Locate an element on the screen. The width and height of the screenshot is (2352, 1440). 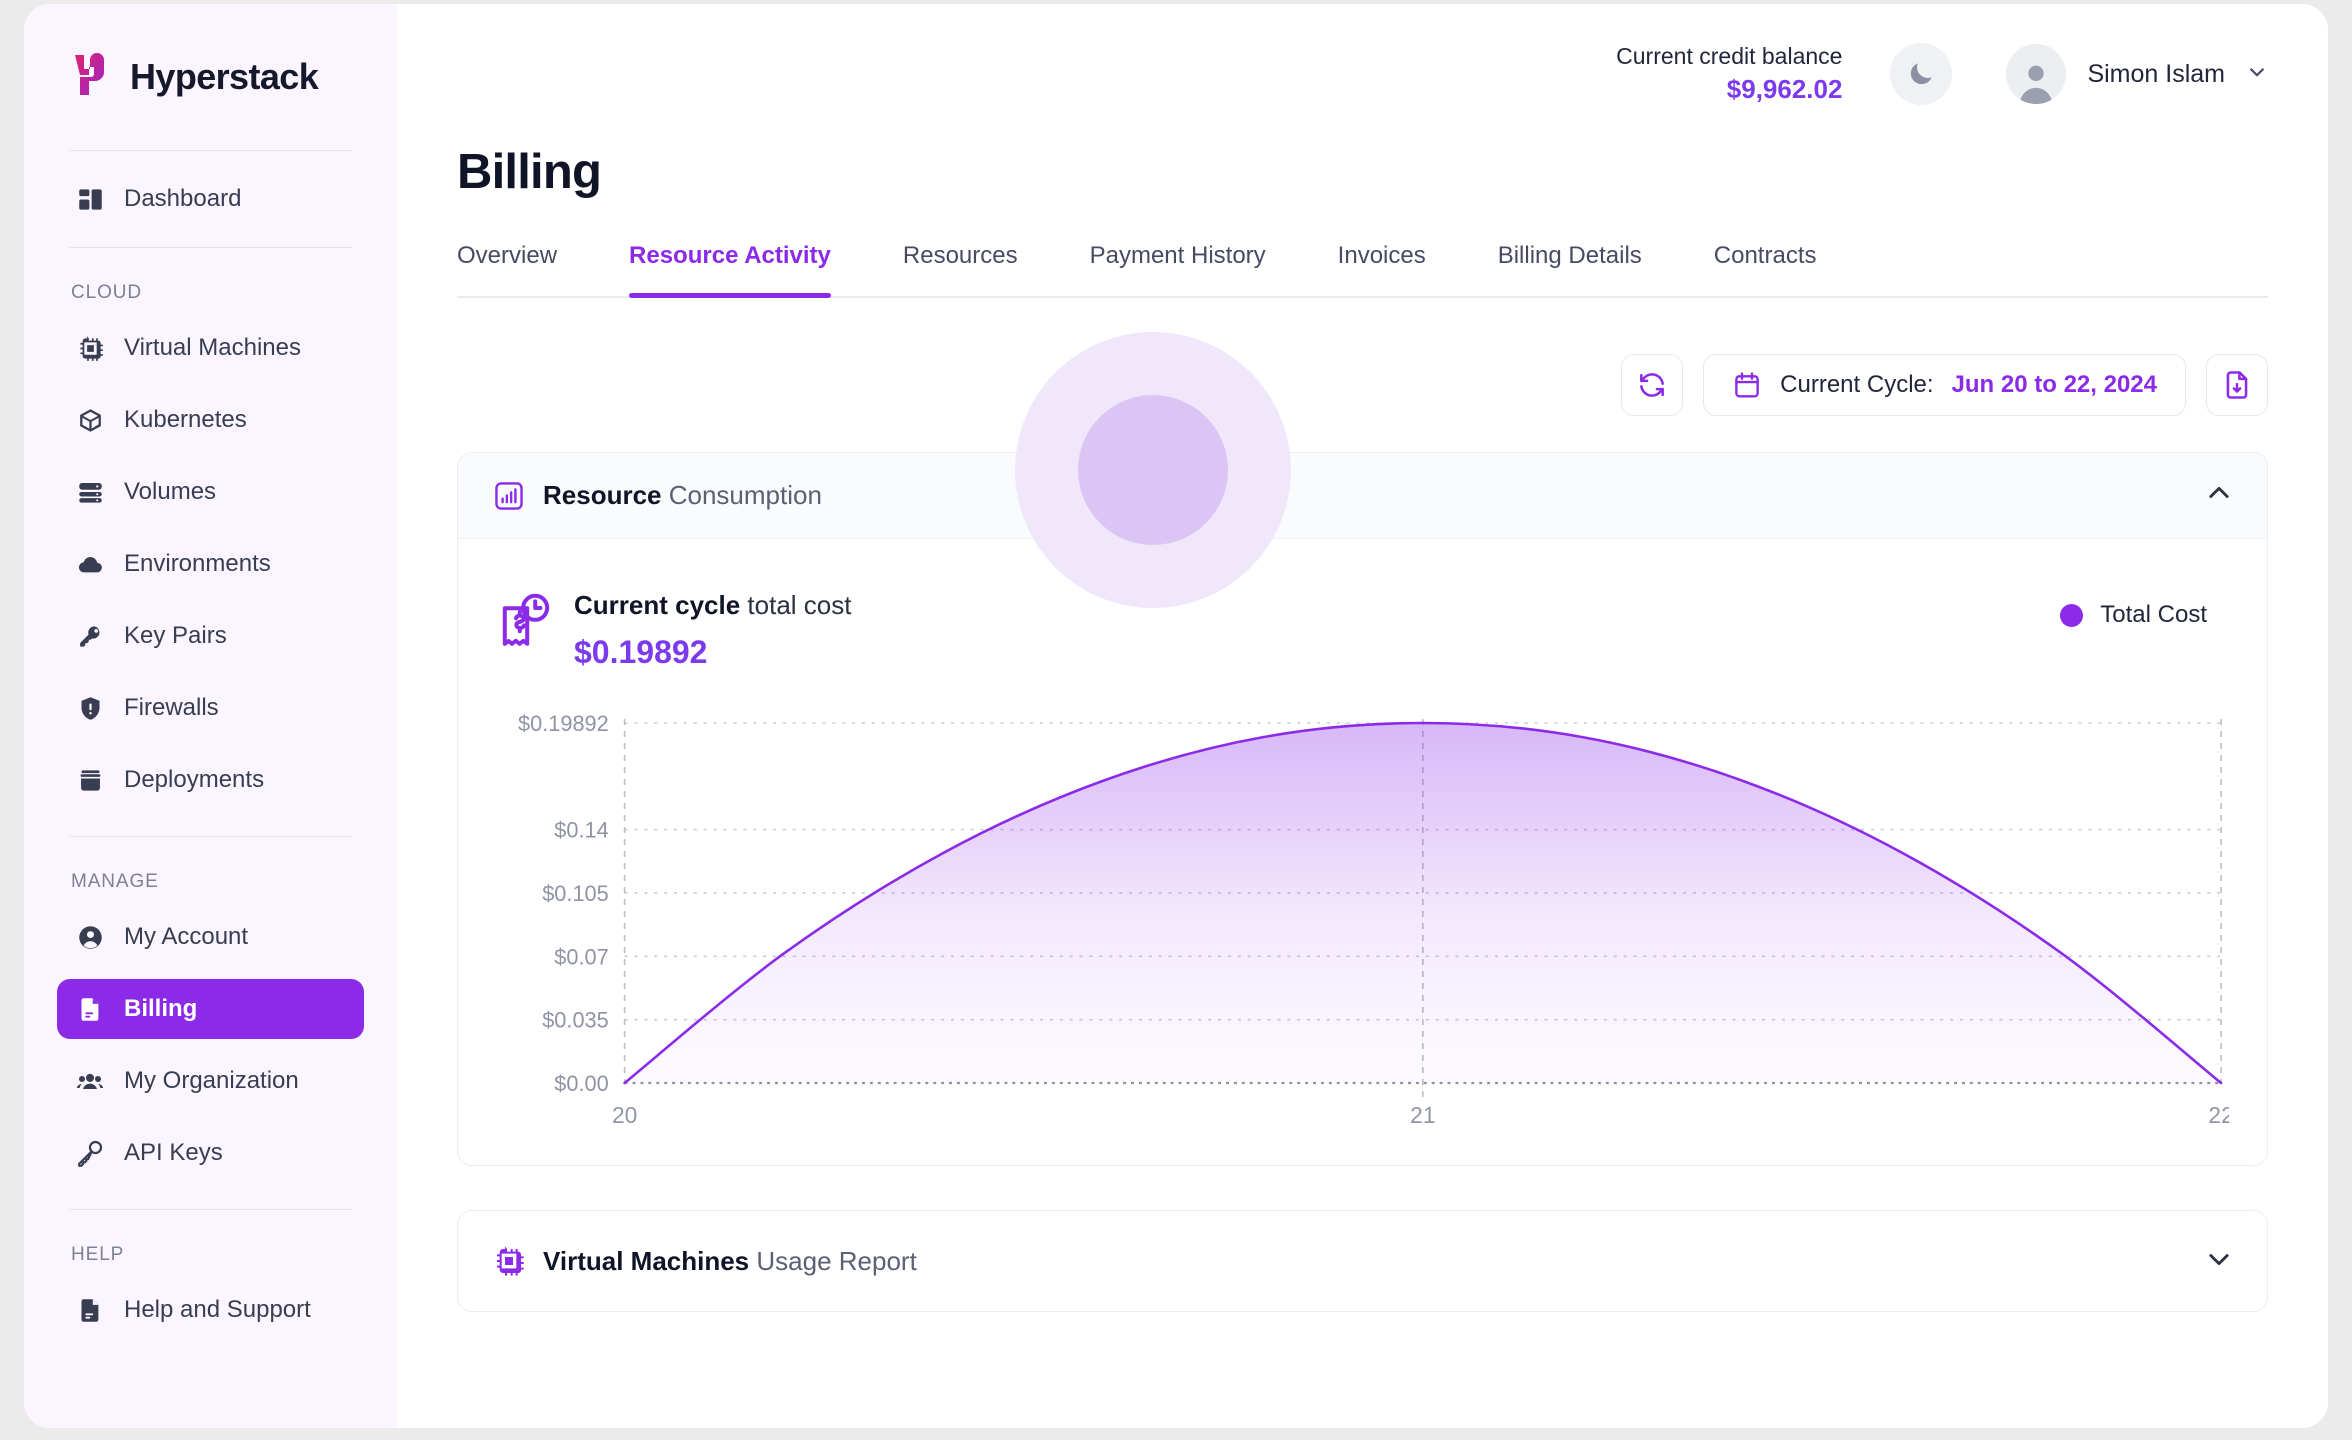
api-key-icon is located at coordinates (90, 1153).